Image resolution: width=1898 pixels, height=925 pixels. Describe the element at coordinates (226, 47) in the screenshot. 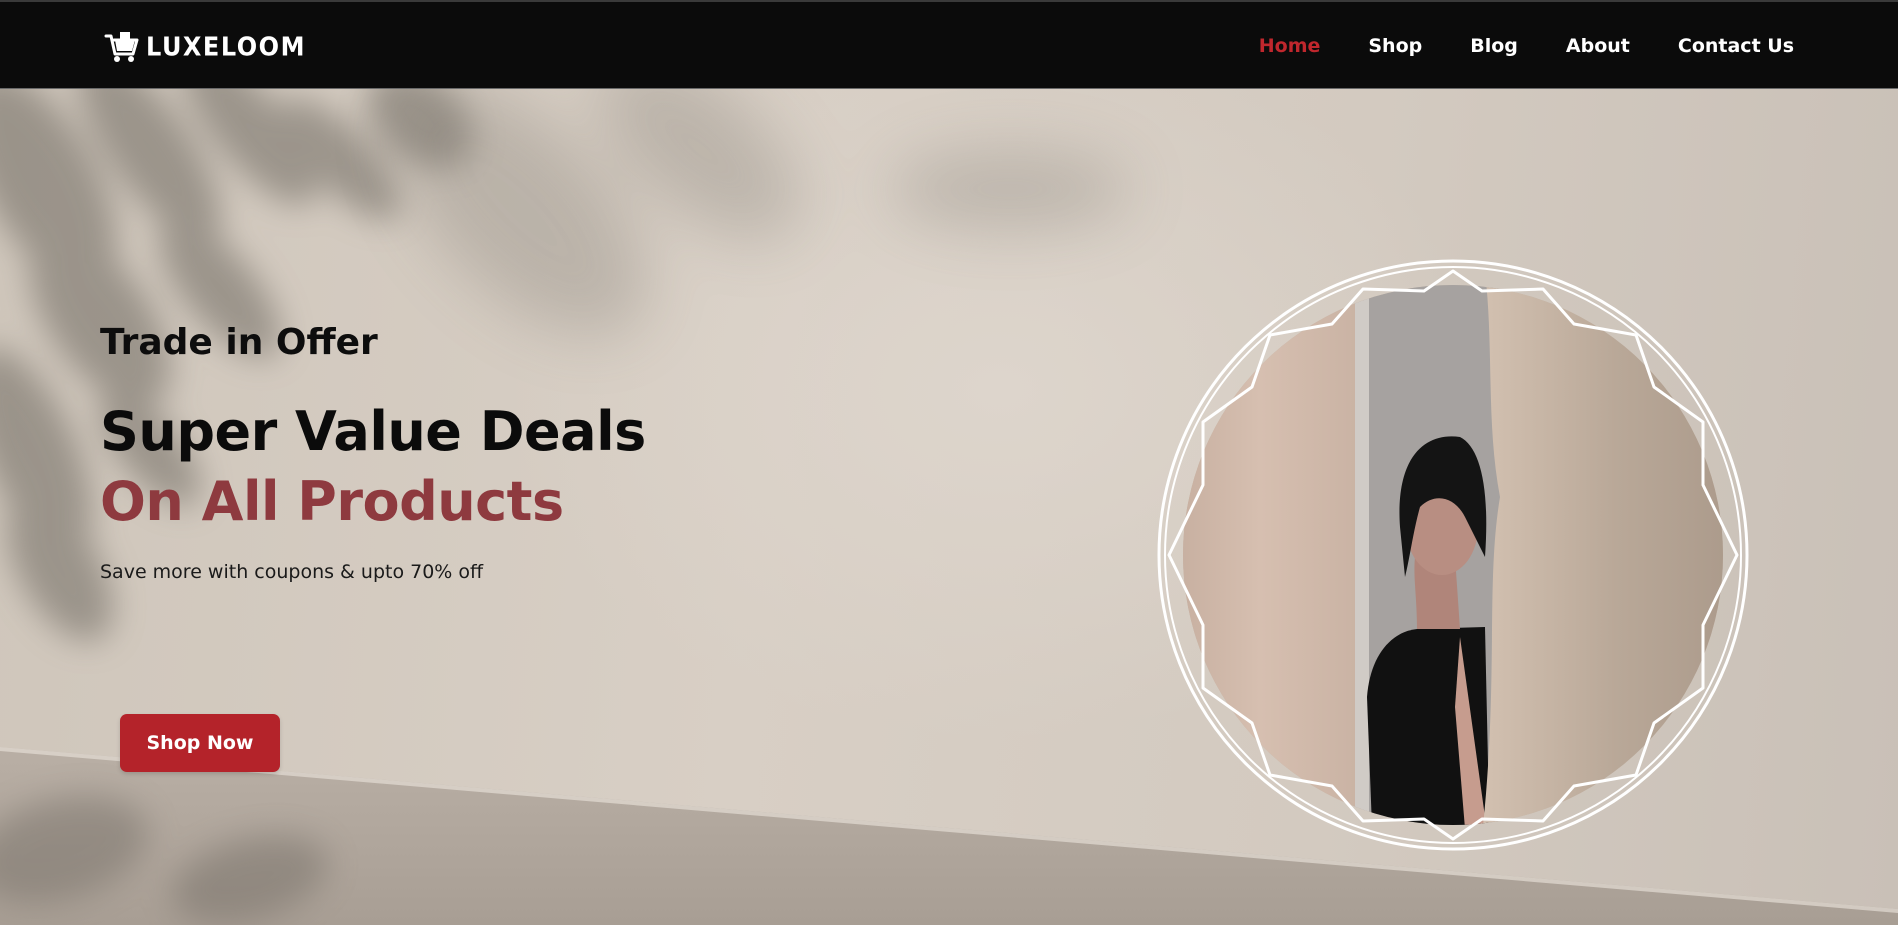

I see `brand-name: LUXELOOM` at that location.